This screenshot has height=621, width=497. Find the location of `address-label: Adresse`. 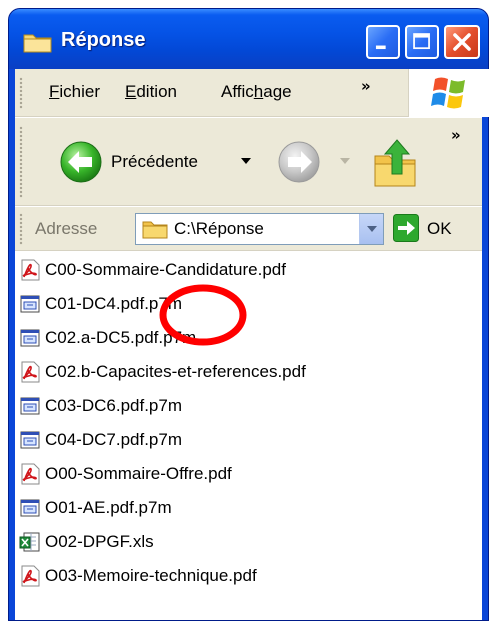

address-label: Adresse is located at coordinates (66, 228).